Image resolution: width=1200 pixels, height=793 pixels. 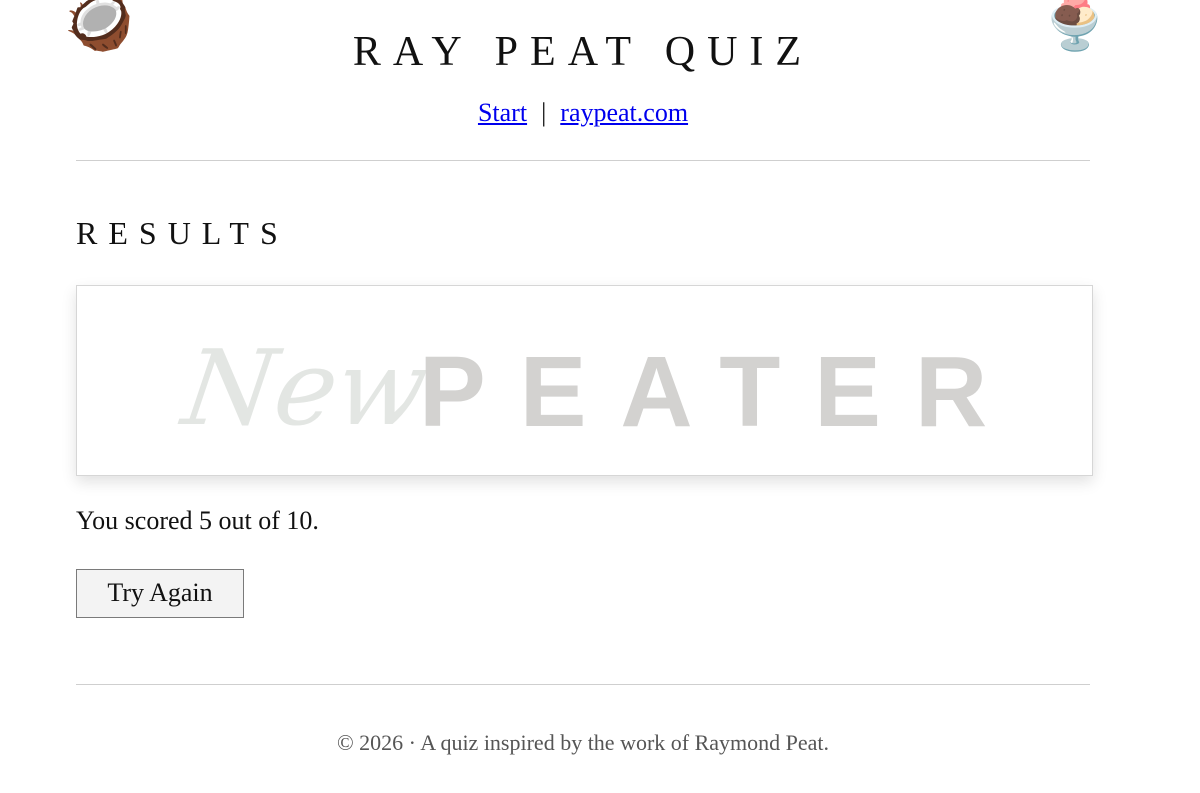 I want to click on raypeat-link: raypeat.com, so click(x=624, y=112).